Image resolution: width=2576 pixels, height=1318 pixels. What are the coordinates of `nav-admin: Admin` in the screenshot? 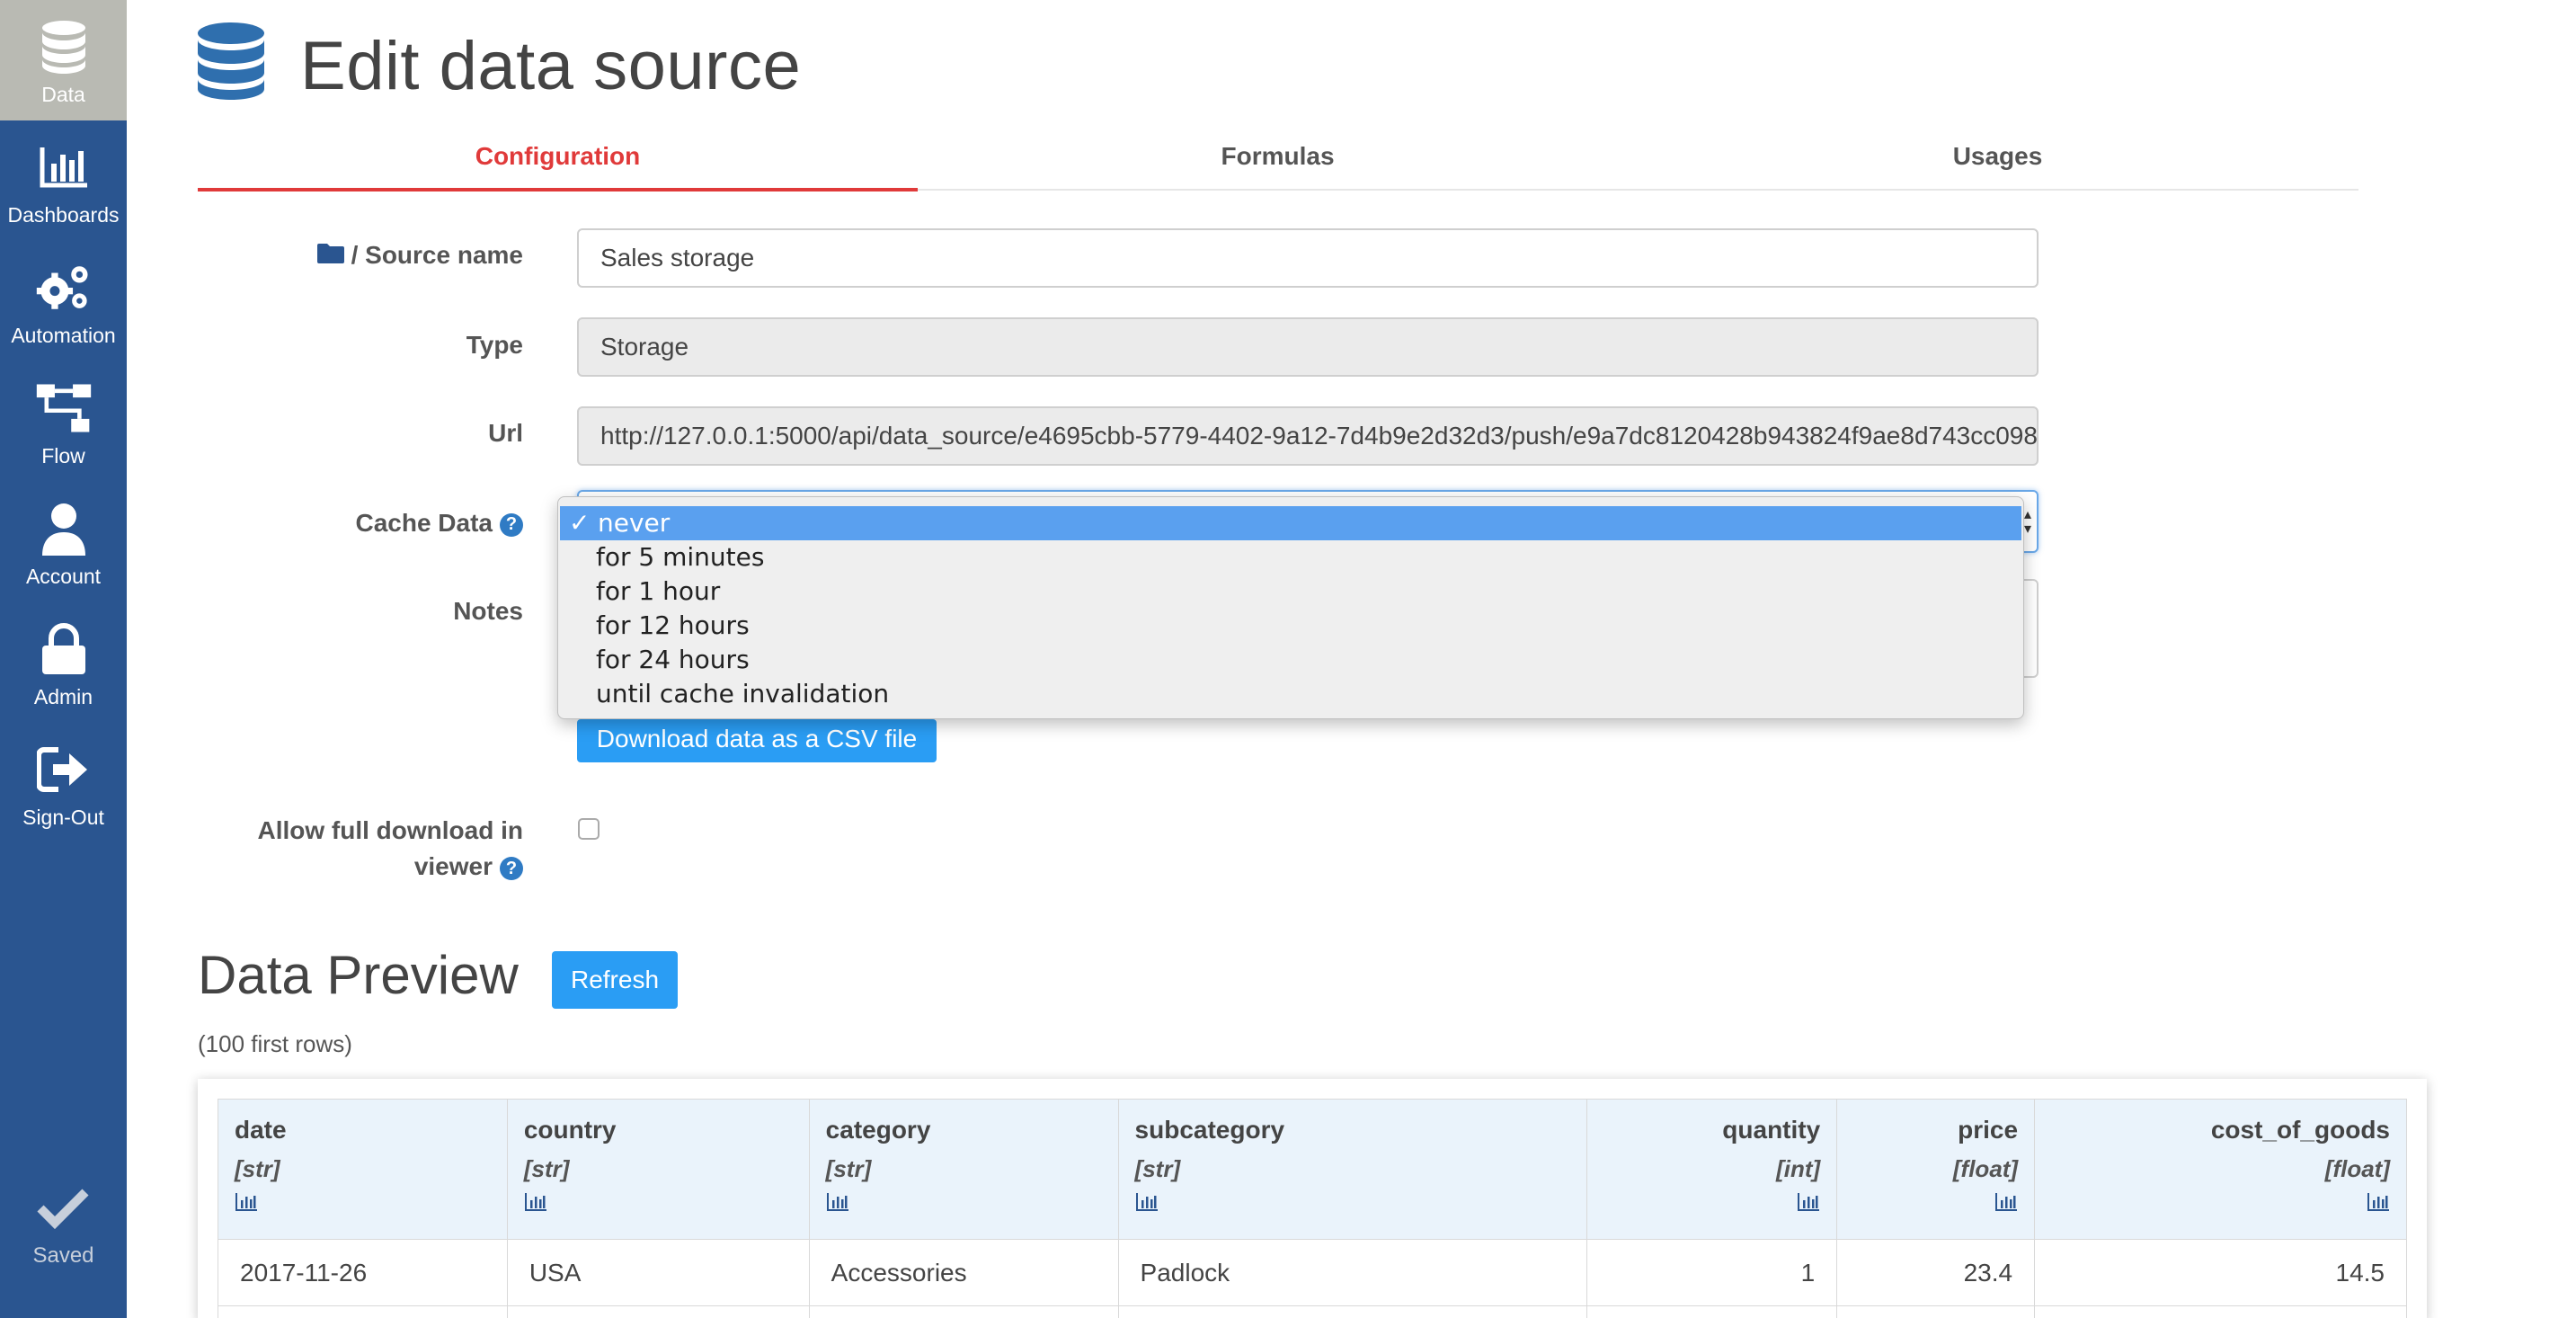 It's located at (63, 662).